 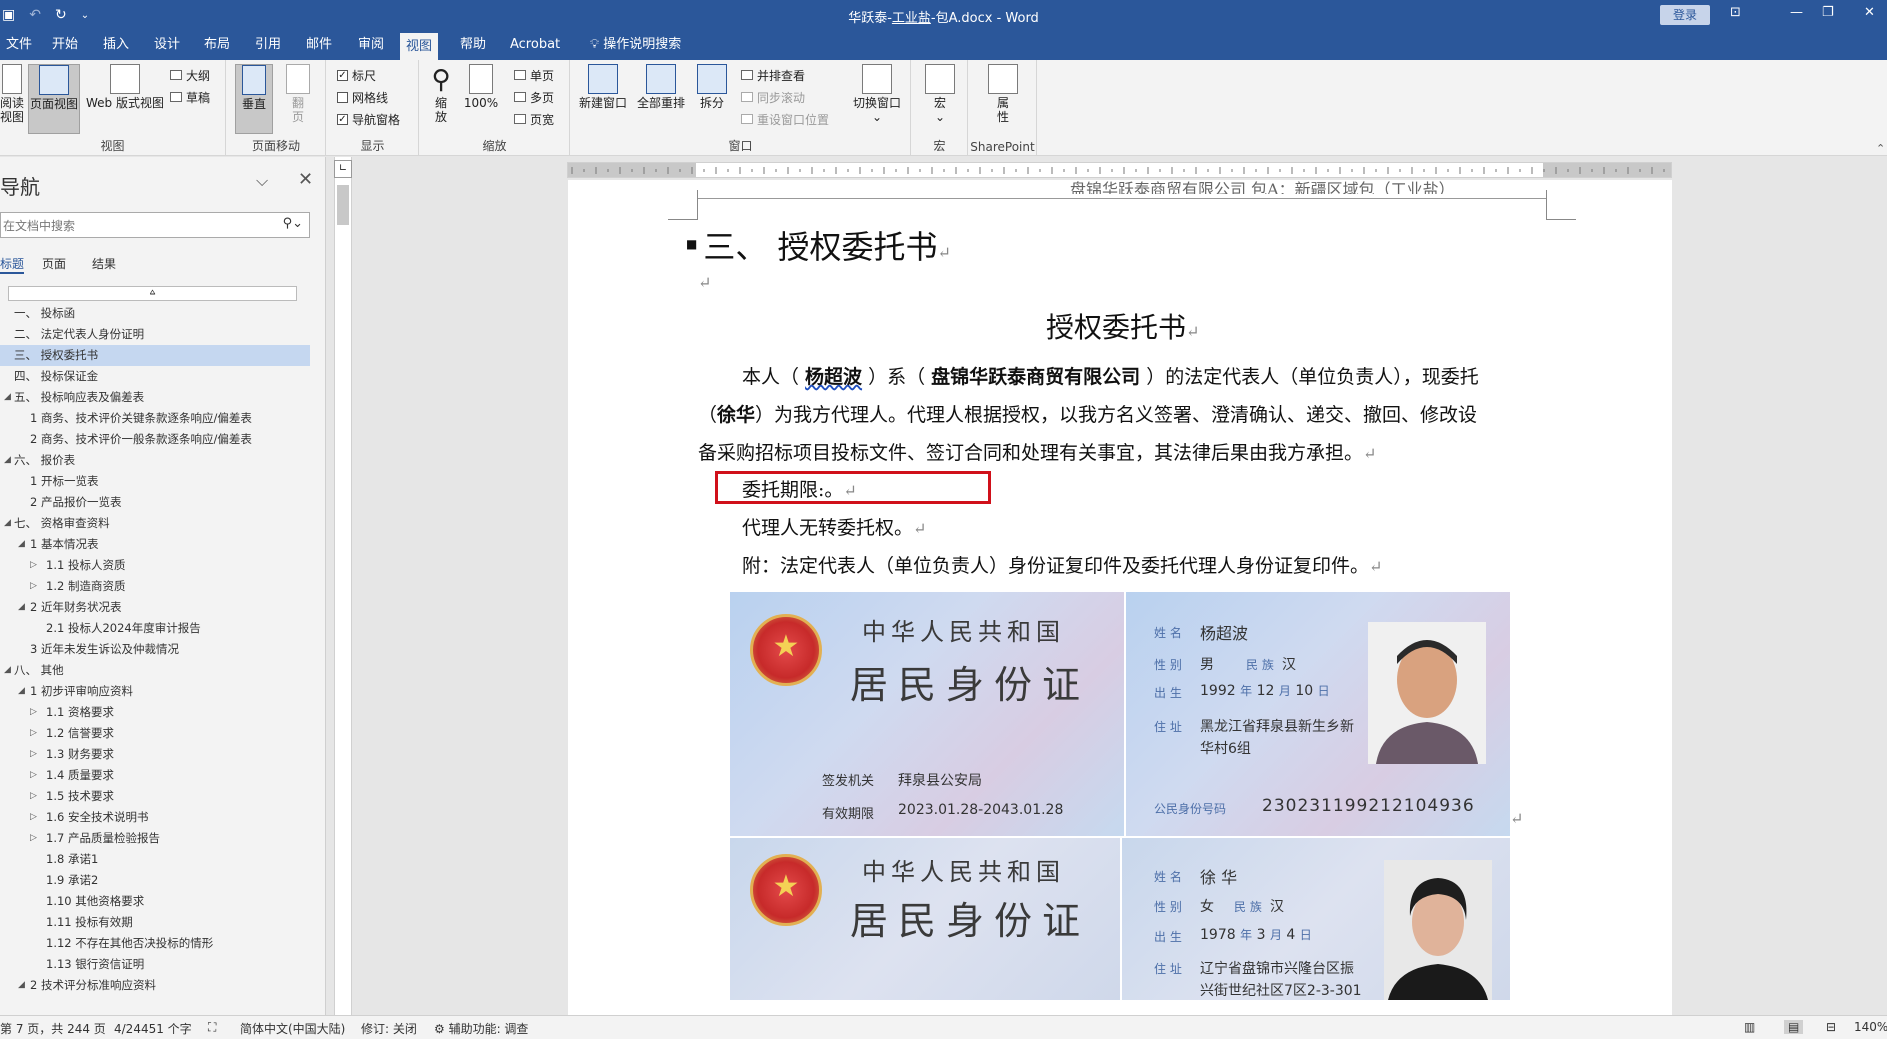 I want to click on word-count: 4/24451 个字, so click(x=153, y=1028).